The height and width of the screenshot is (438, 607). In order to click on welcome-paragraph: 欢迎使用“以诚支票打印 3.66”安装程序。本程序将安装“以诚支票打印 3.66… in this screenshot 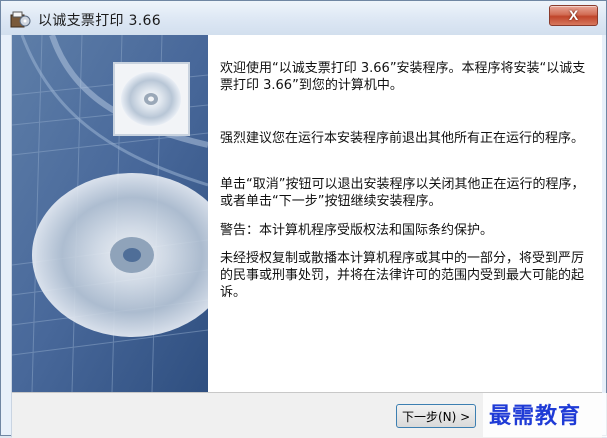, I will do `click(403, 77)`.